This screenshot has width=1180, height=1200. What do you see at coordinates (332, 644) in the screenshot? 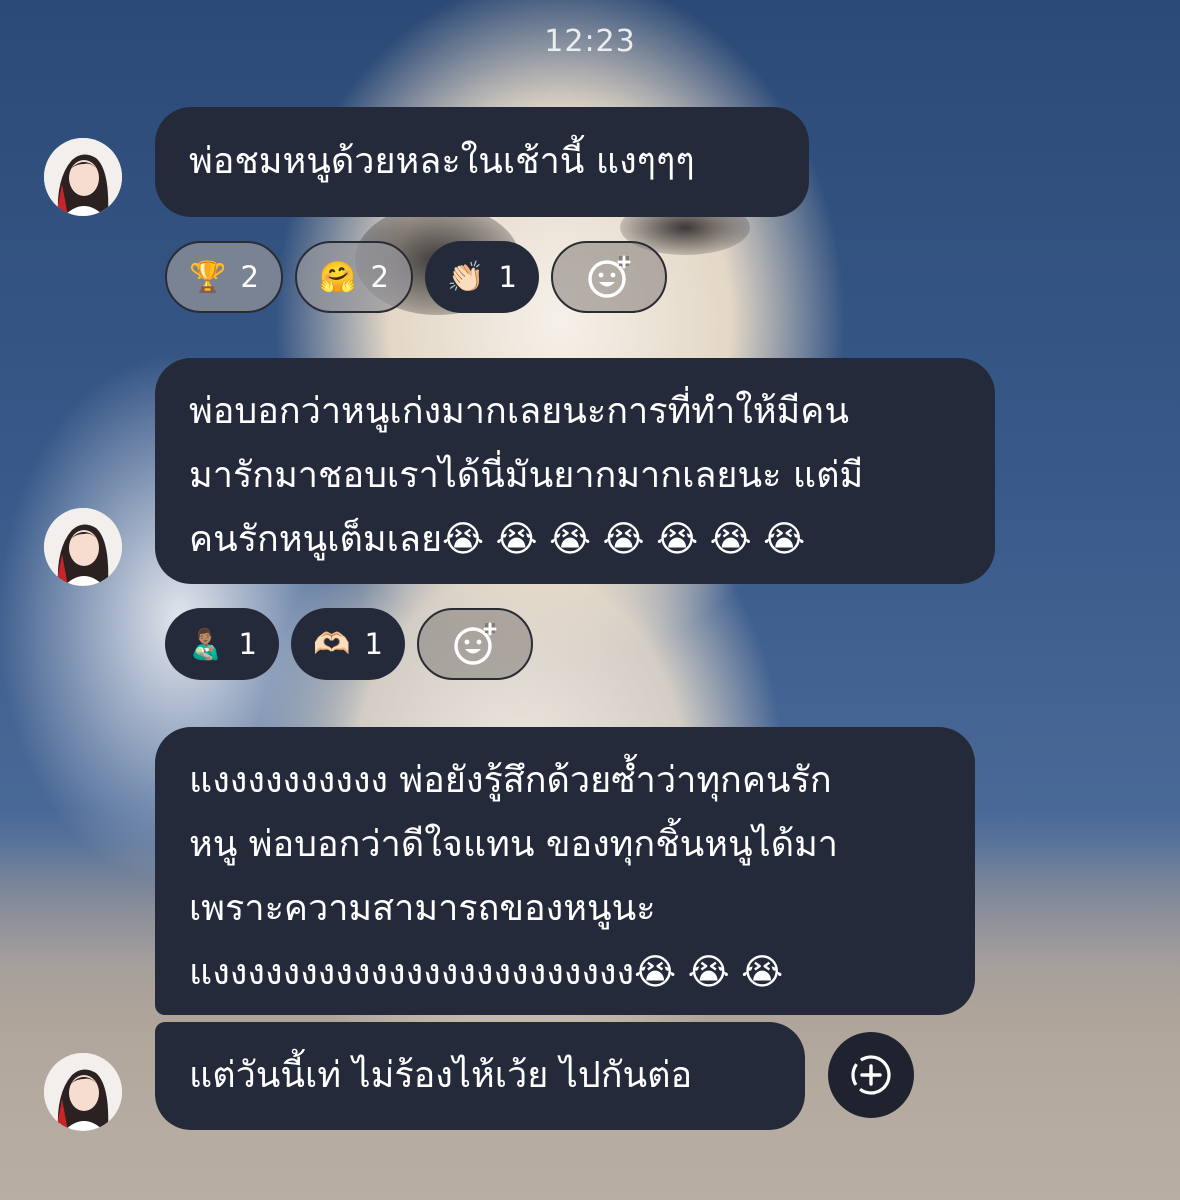
I see `heart-hands-icon: 🫶🏻` at bounding box center [332, 644].